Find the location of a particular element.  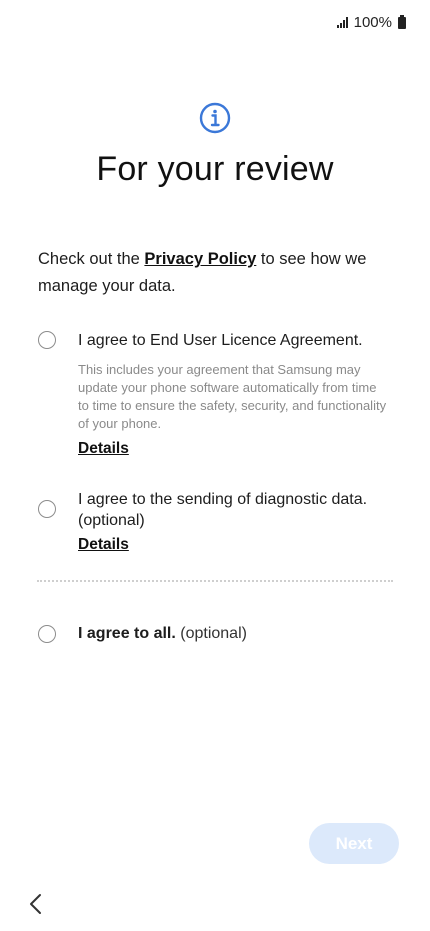

battery-percentage: 100% is located at coordinates (372, 22).